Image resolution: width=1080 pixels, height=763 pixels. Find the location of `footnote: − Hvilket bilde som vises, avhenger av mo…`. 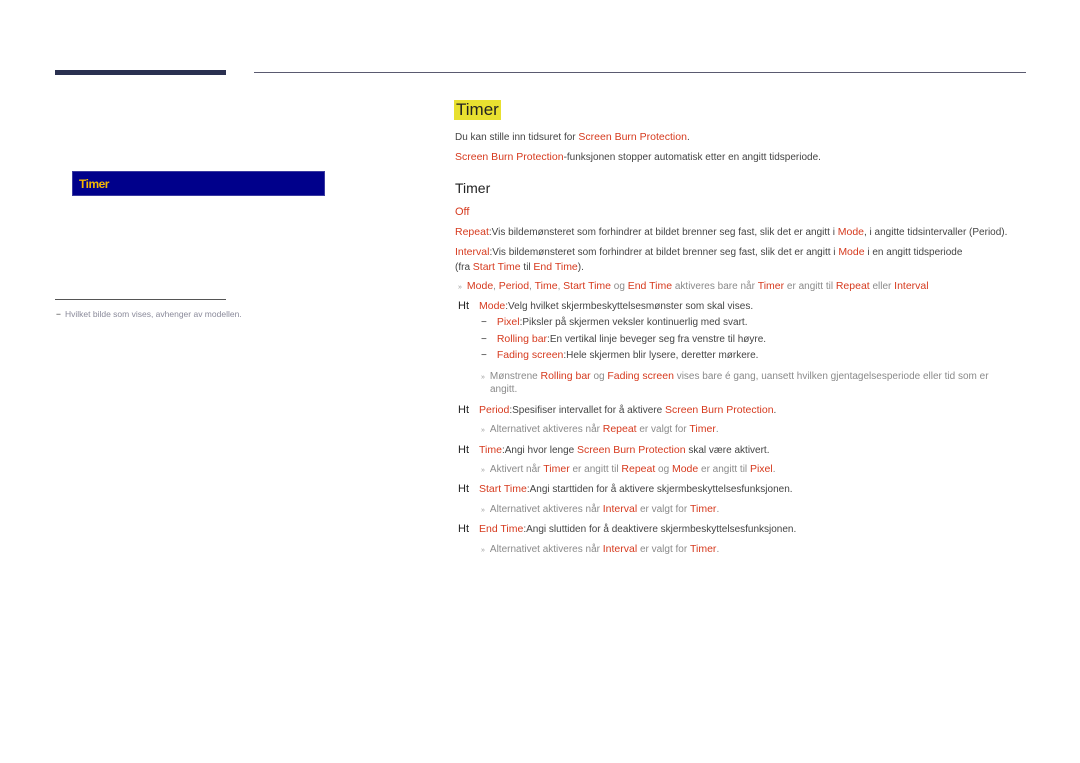

footnote: − Hvilket bilde som vises, avhenger av mo… is located at coordinates (149, 314).